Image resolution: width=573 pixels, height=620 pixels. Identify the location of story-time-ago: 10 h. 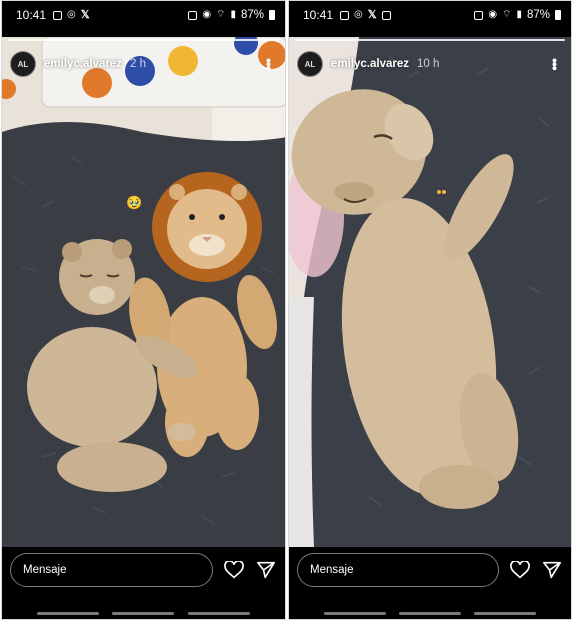
(428, 64).